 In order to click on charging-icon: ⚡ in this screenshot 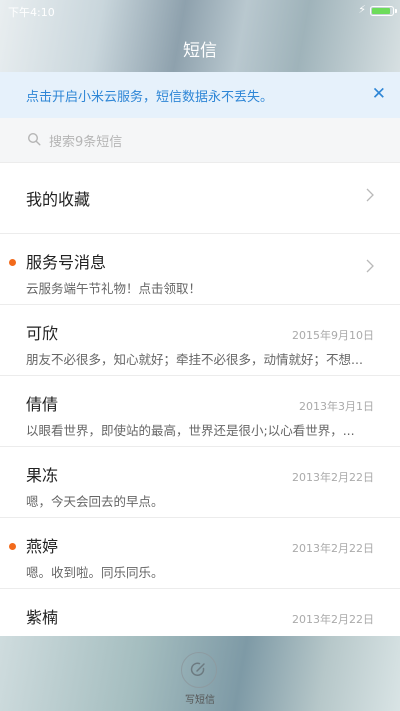, I will do `click(362, 9)`.